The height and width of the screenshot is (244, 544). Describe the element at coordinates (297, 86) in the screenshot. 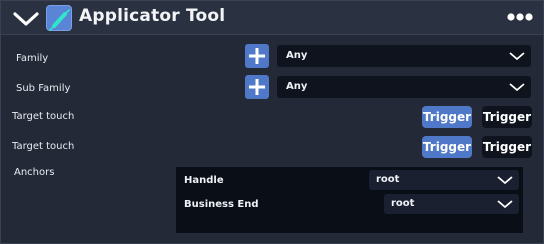

I see `sub-family-value: Any` at that location.